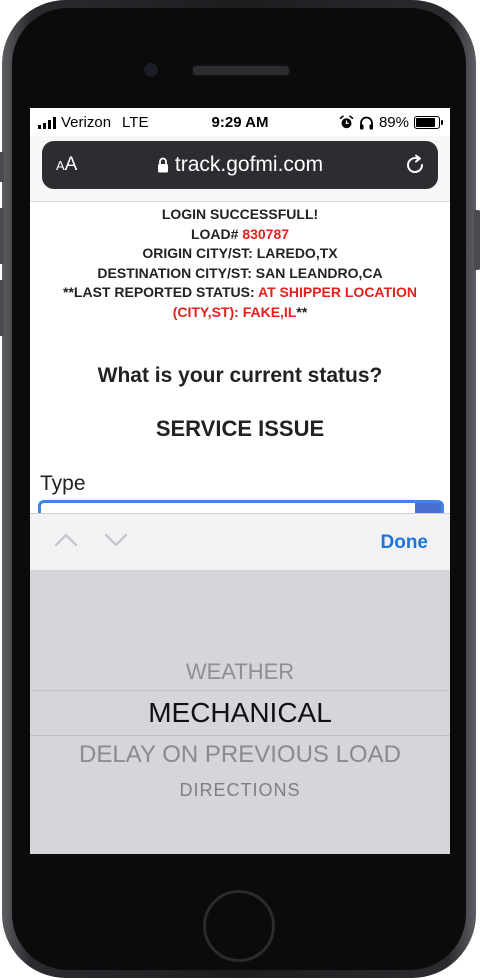 This screenshot has width=480, height=980. Describe the element at coordinates (240, 235) in the screenshot. I see `load-line: LOAD# 830787` at that location.